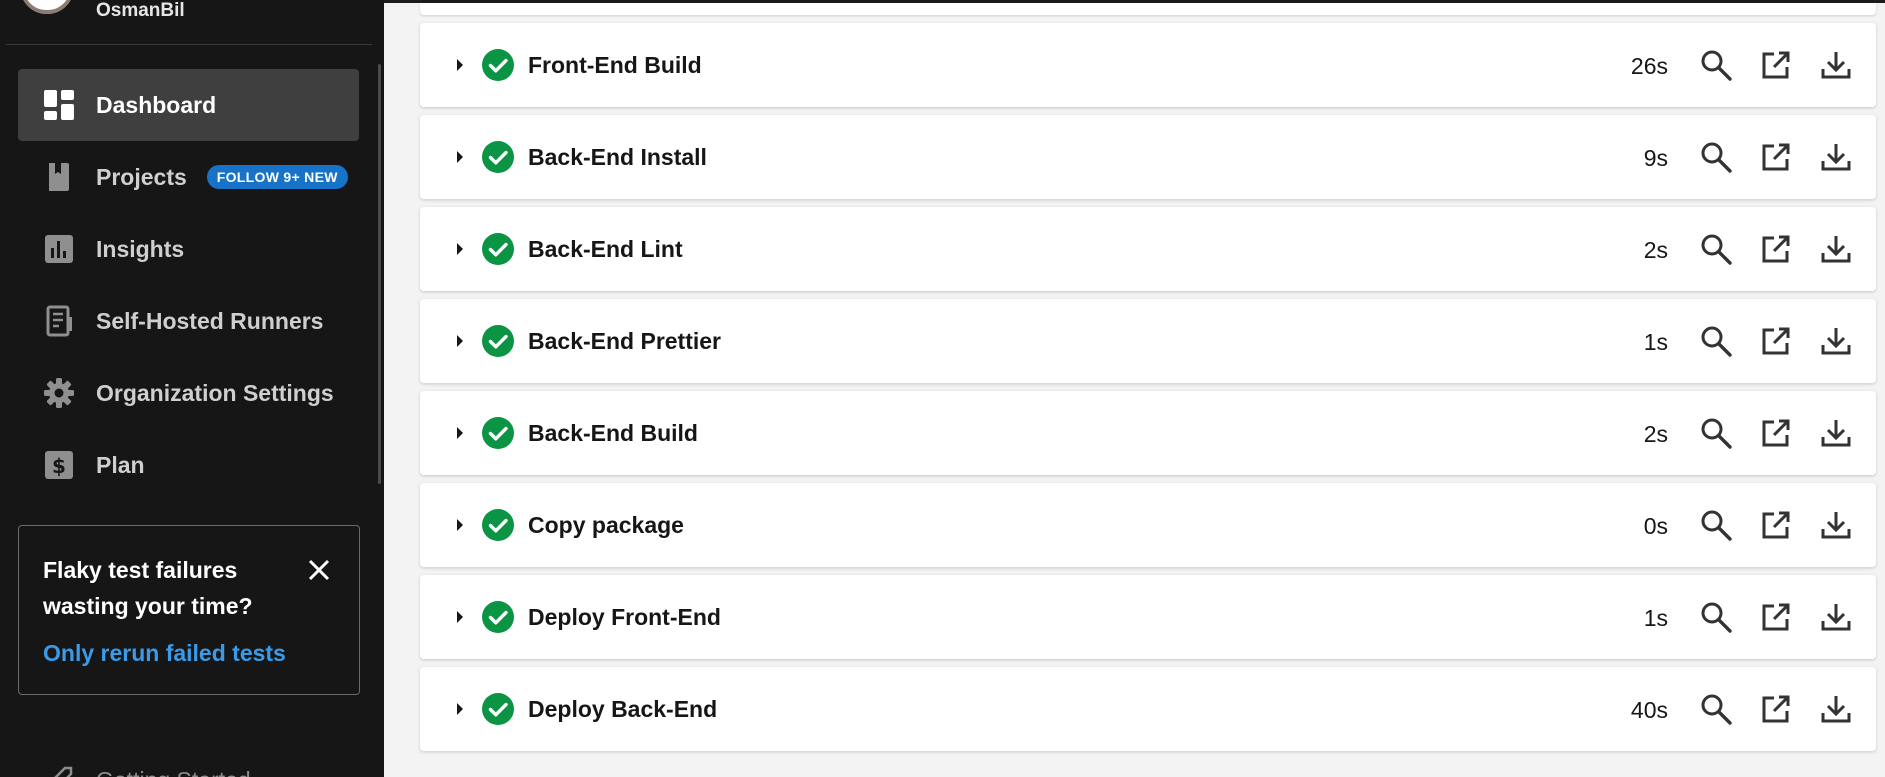 This screenshot has width=1885, height=777. I want to click on job-row: Back-End Prettier 1s, so click(1148, 341).